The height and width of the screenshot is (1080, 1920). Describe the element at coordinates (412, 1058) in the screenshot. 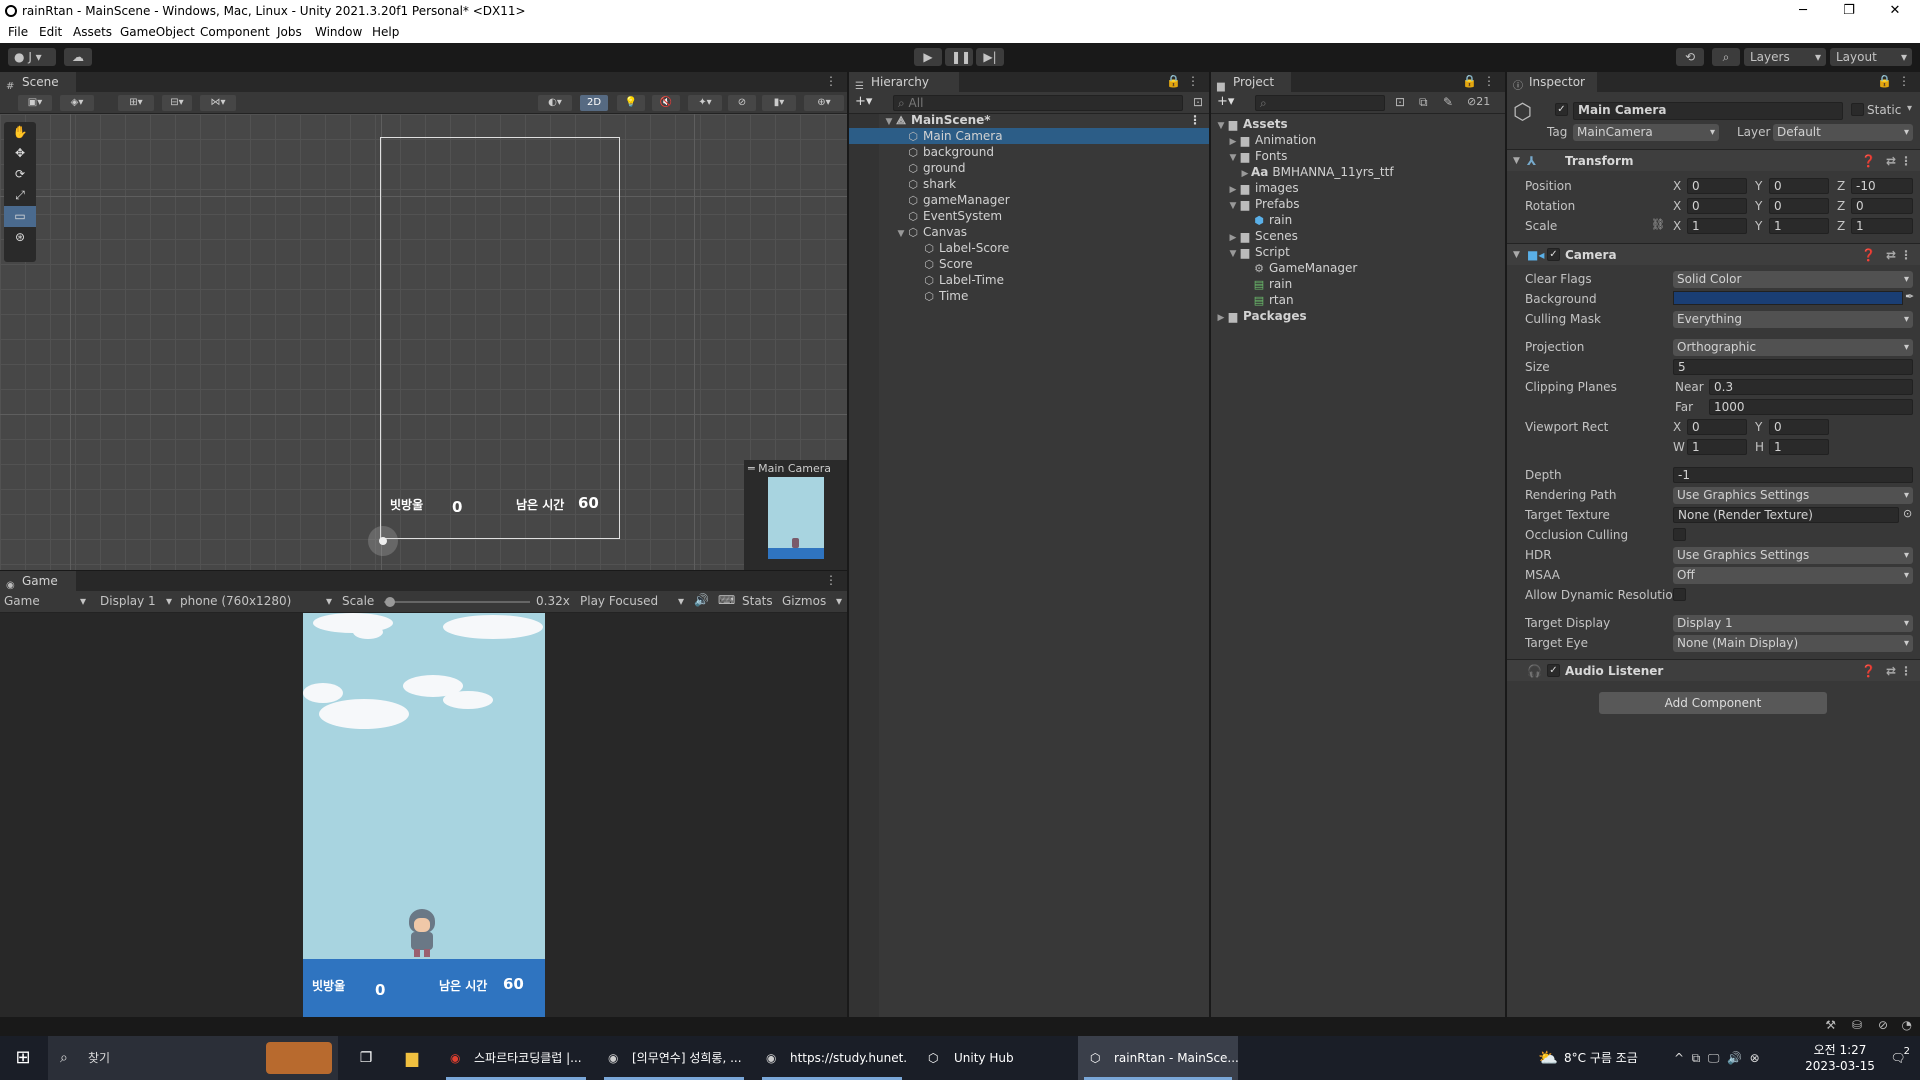

I see `file-explorer-icon: ▆` at that location.